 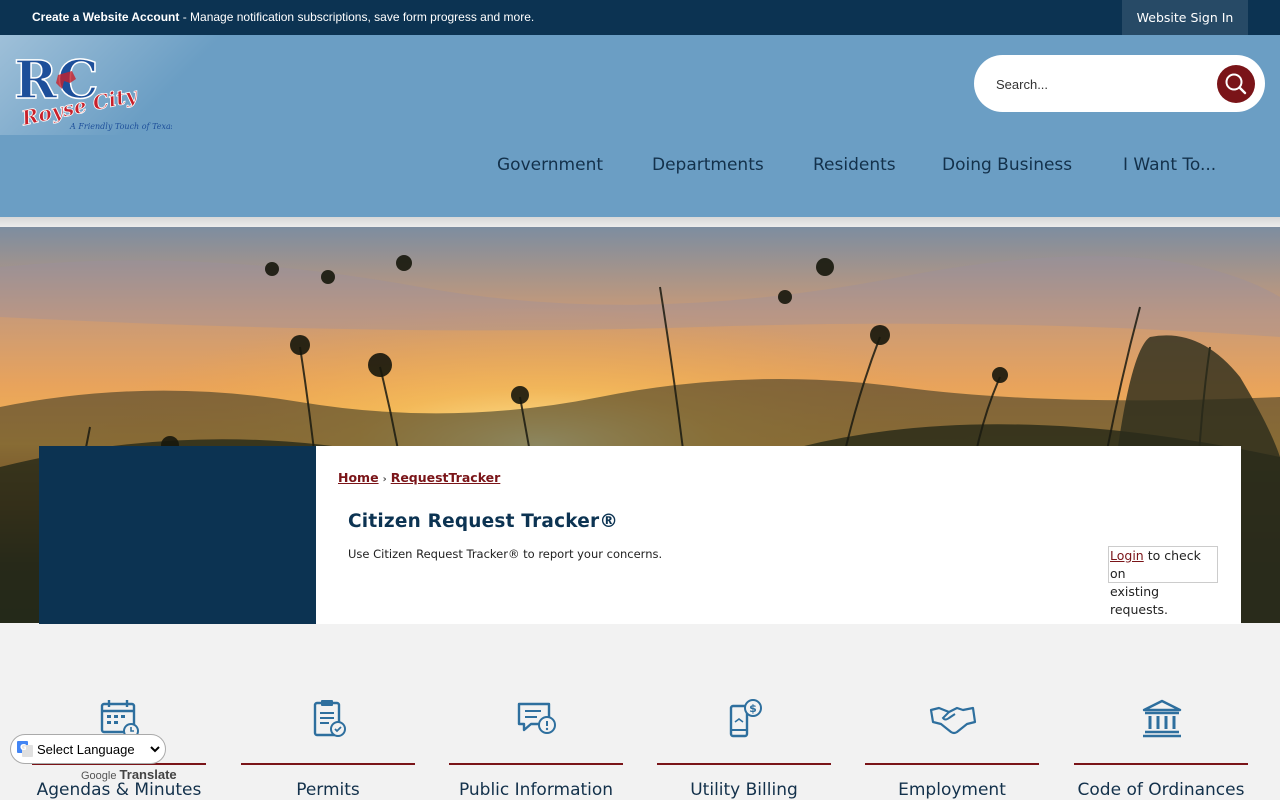 I want to click on svg-text: G, so click(x=23, y=747).